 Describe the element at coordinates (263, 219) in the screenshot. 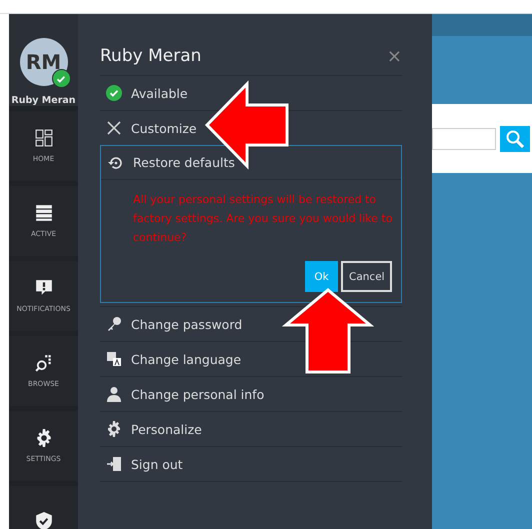

I see `warning-message: All your personal settings will be restored to factory settings. Are you sure you would like to continue?` at that location.